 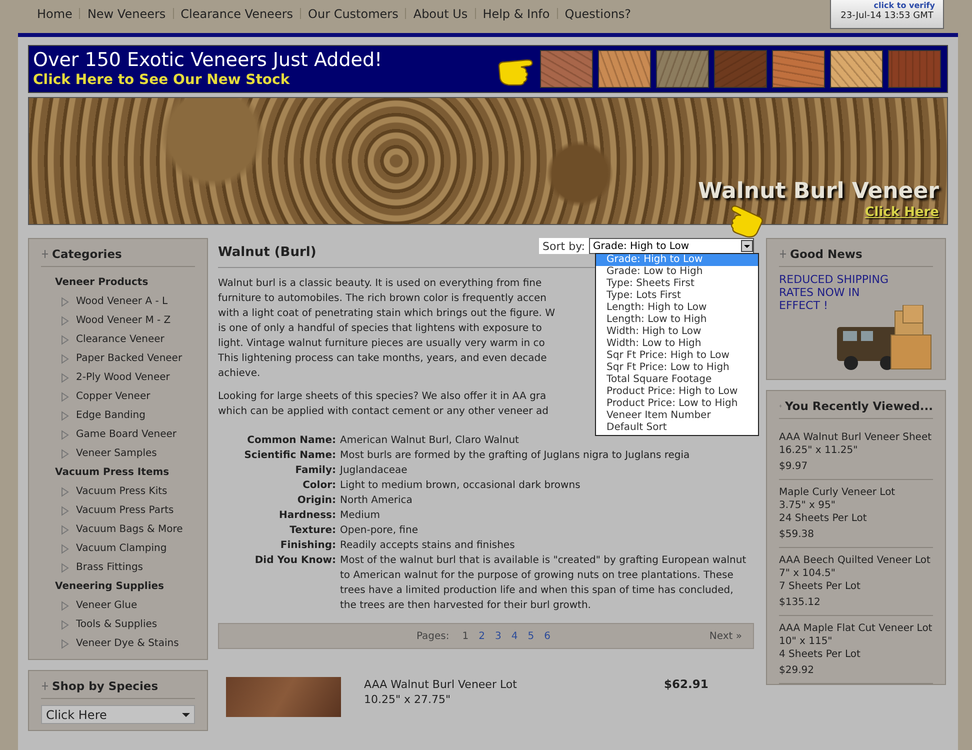 I want to click on recent-item-detail: 16.25" x 11.25", so click(x=819, y=450).